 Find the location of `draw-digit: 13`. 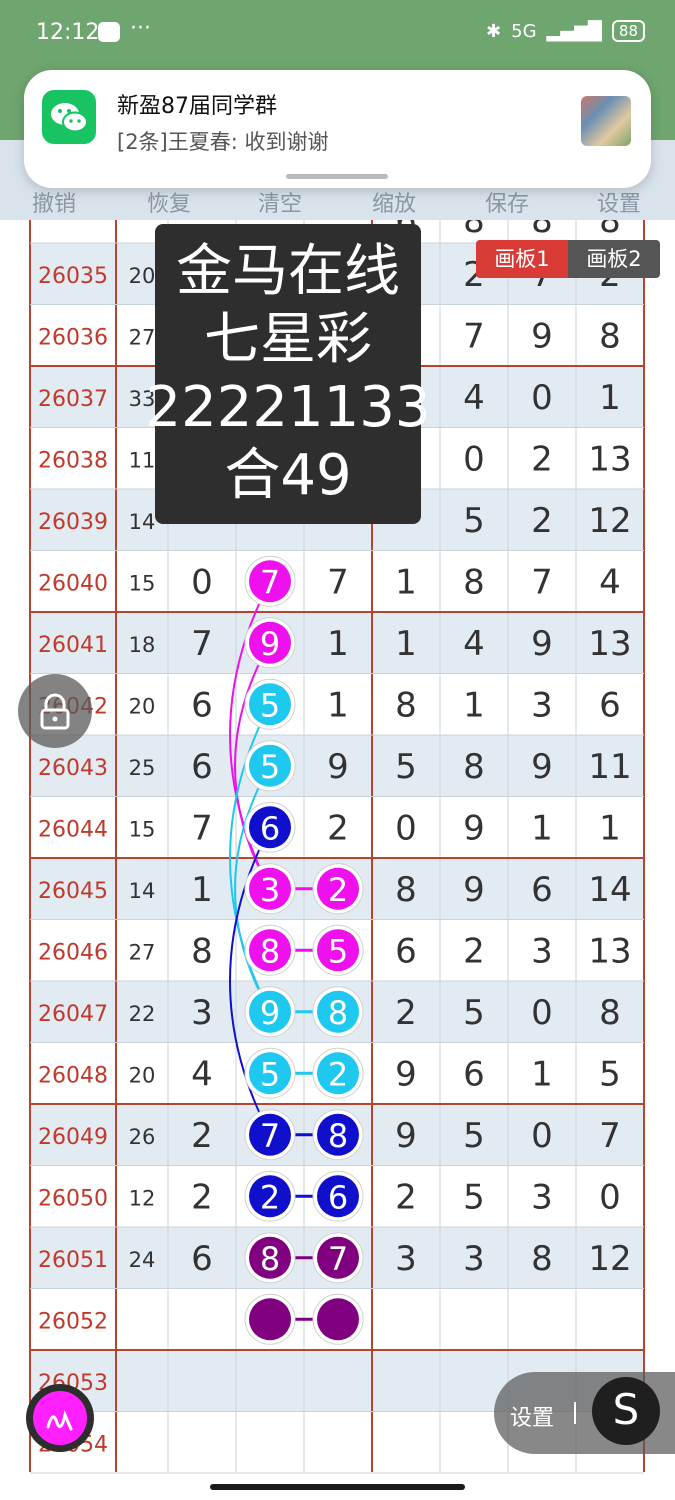

draw-digit: 13 is located at coordinates (609, 644).